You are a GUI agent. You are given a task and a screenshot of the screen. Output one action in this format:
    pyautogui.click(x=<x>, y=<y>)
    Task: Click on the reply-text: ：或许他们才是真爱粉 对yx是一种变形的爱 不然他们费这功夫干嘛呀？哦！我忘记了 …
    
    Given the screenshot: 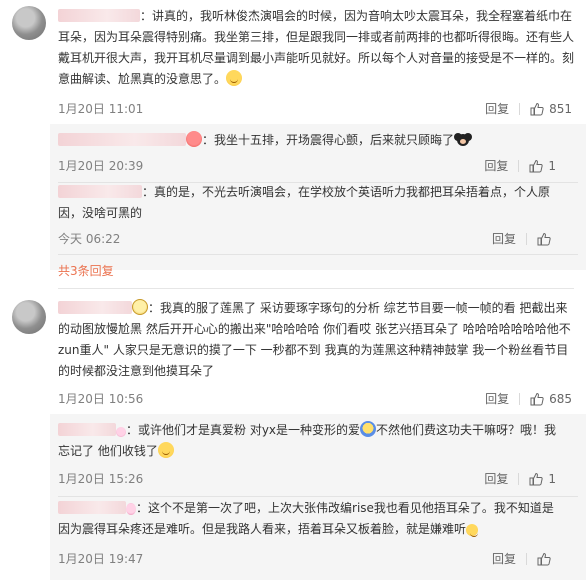 What is the action you would take?
    pyautogui.click(x=308, y=441)
    